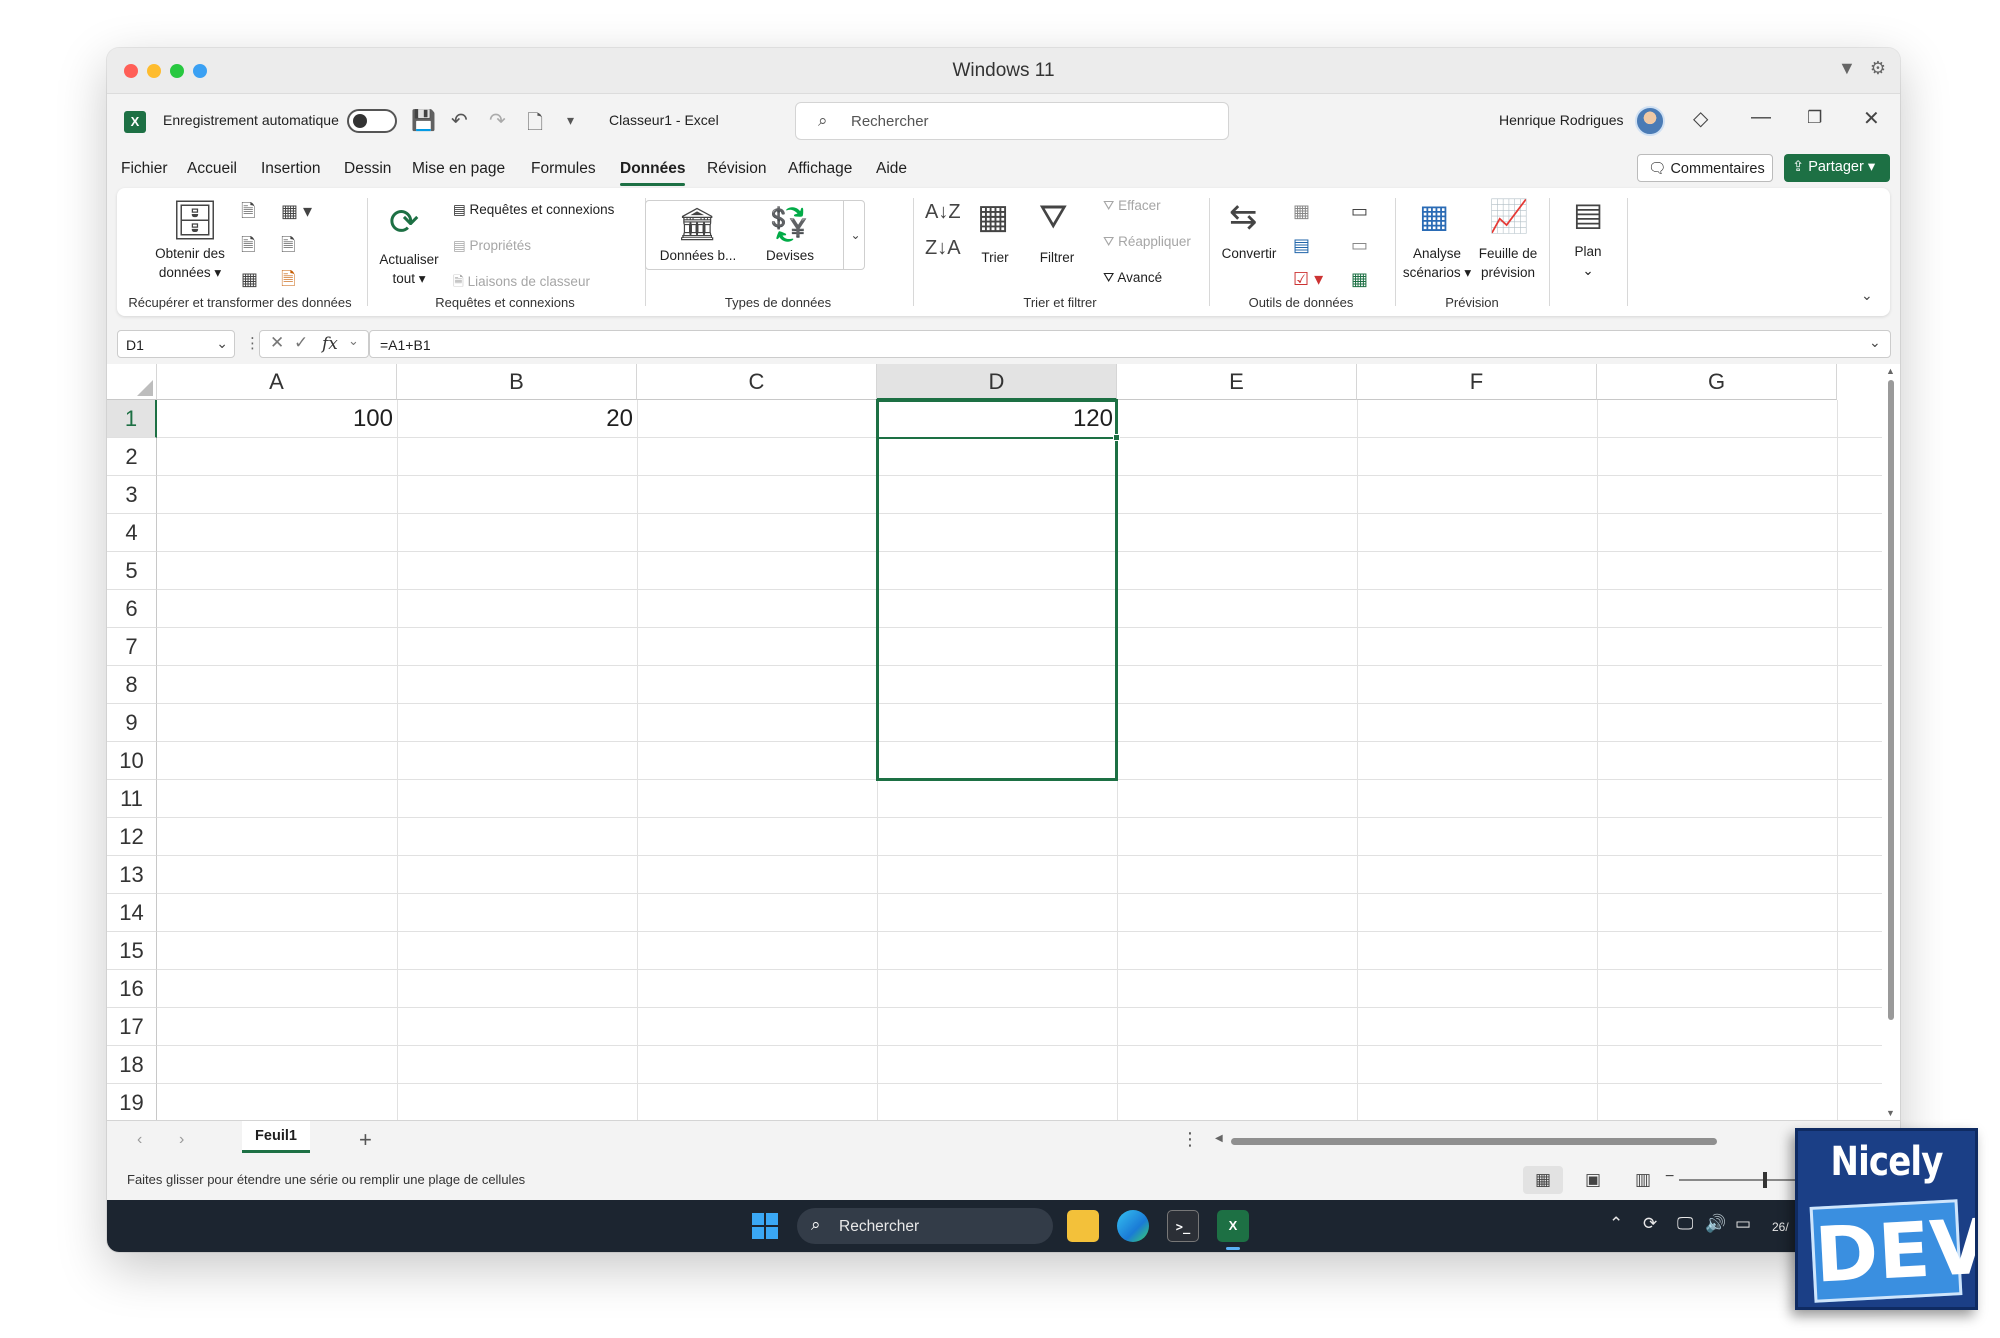 The height and width of the screenshot is (1338, 2000). I want to click on row-header-6: 6, so click(132, 609).